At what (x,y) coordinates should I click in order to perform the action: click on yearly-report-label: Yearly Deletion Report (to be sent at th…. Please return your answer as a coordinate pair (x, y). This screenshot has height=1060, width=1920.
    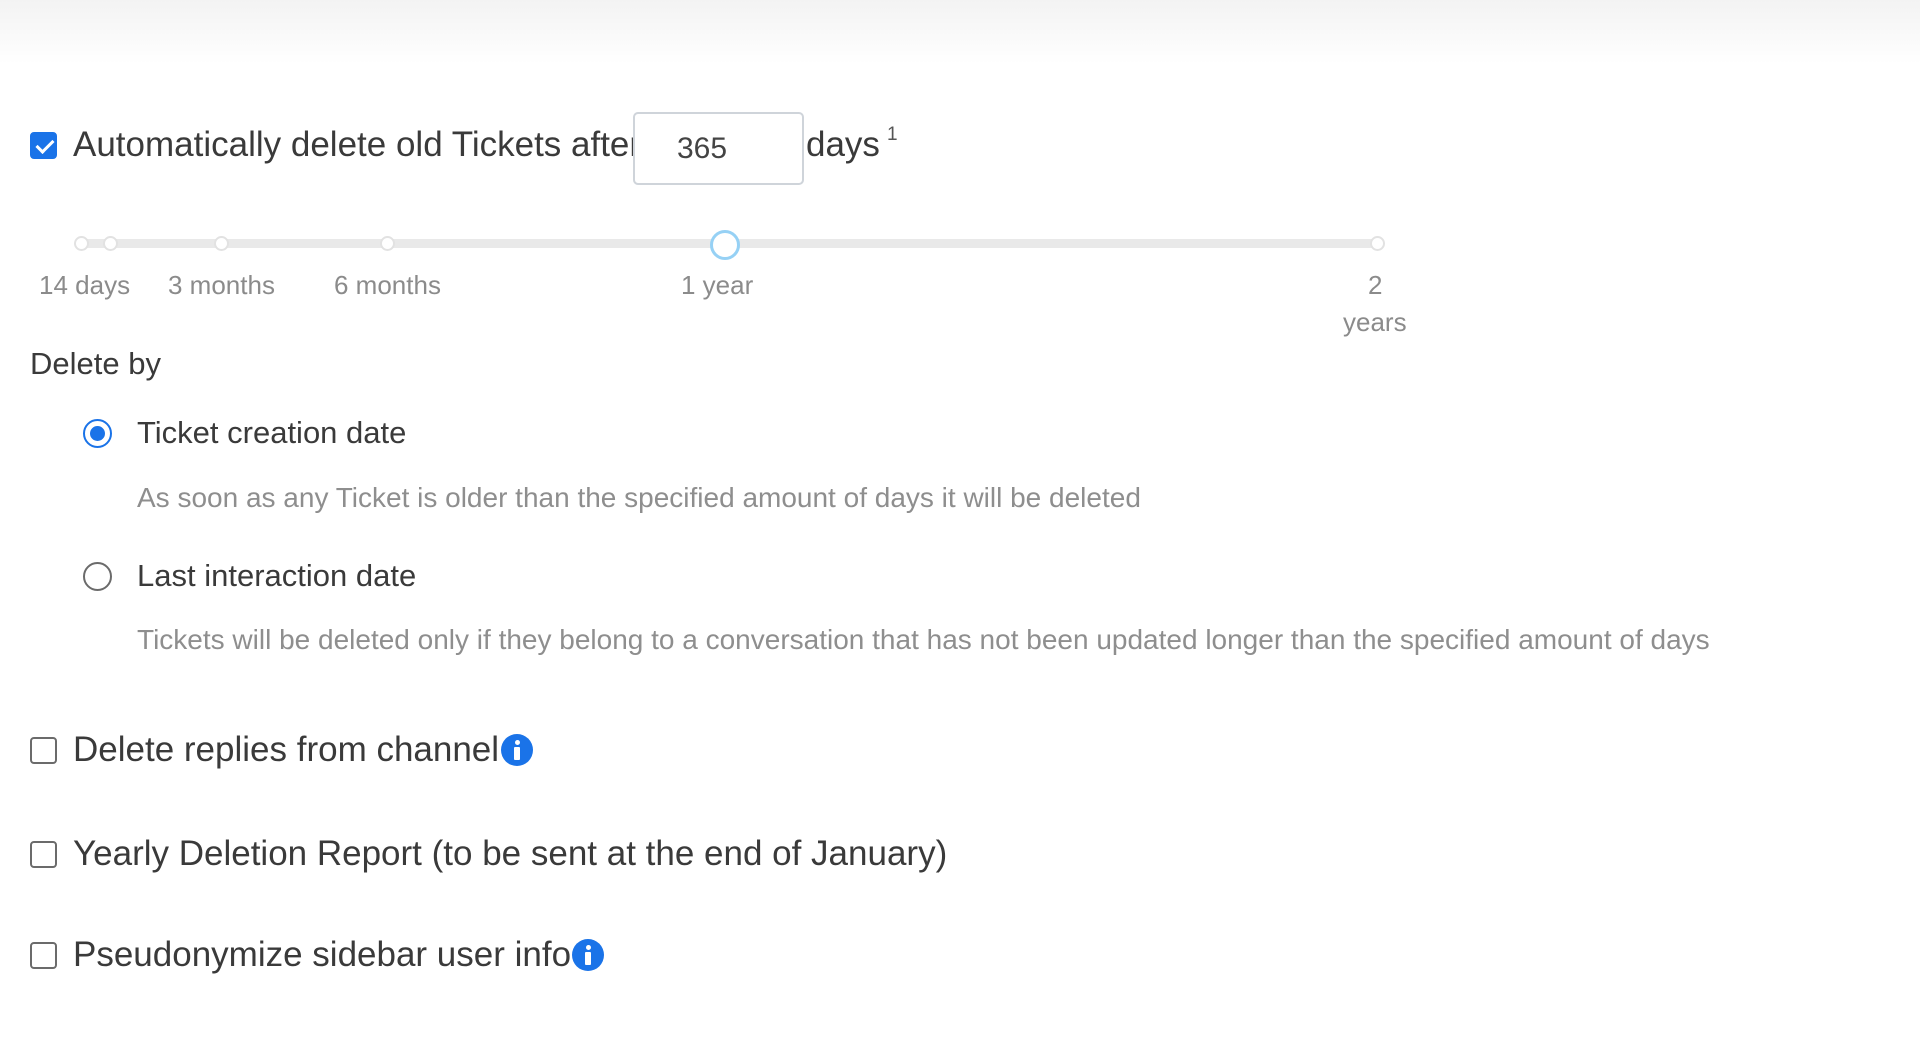
    Looking at the image, I should click on (510, 854).